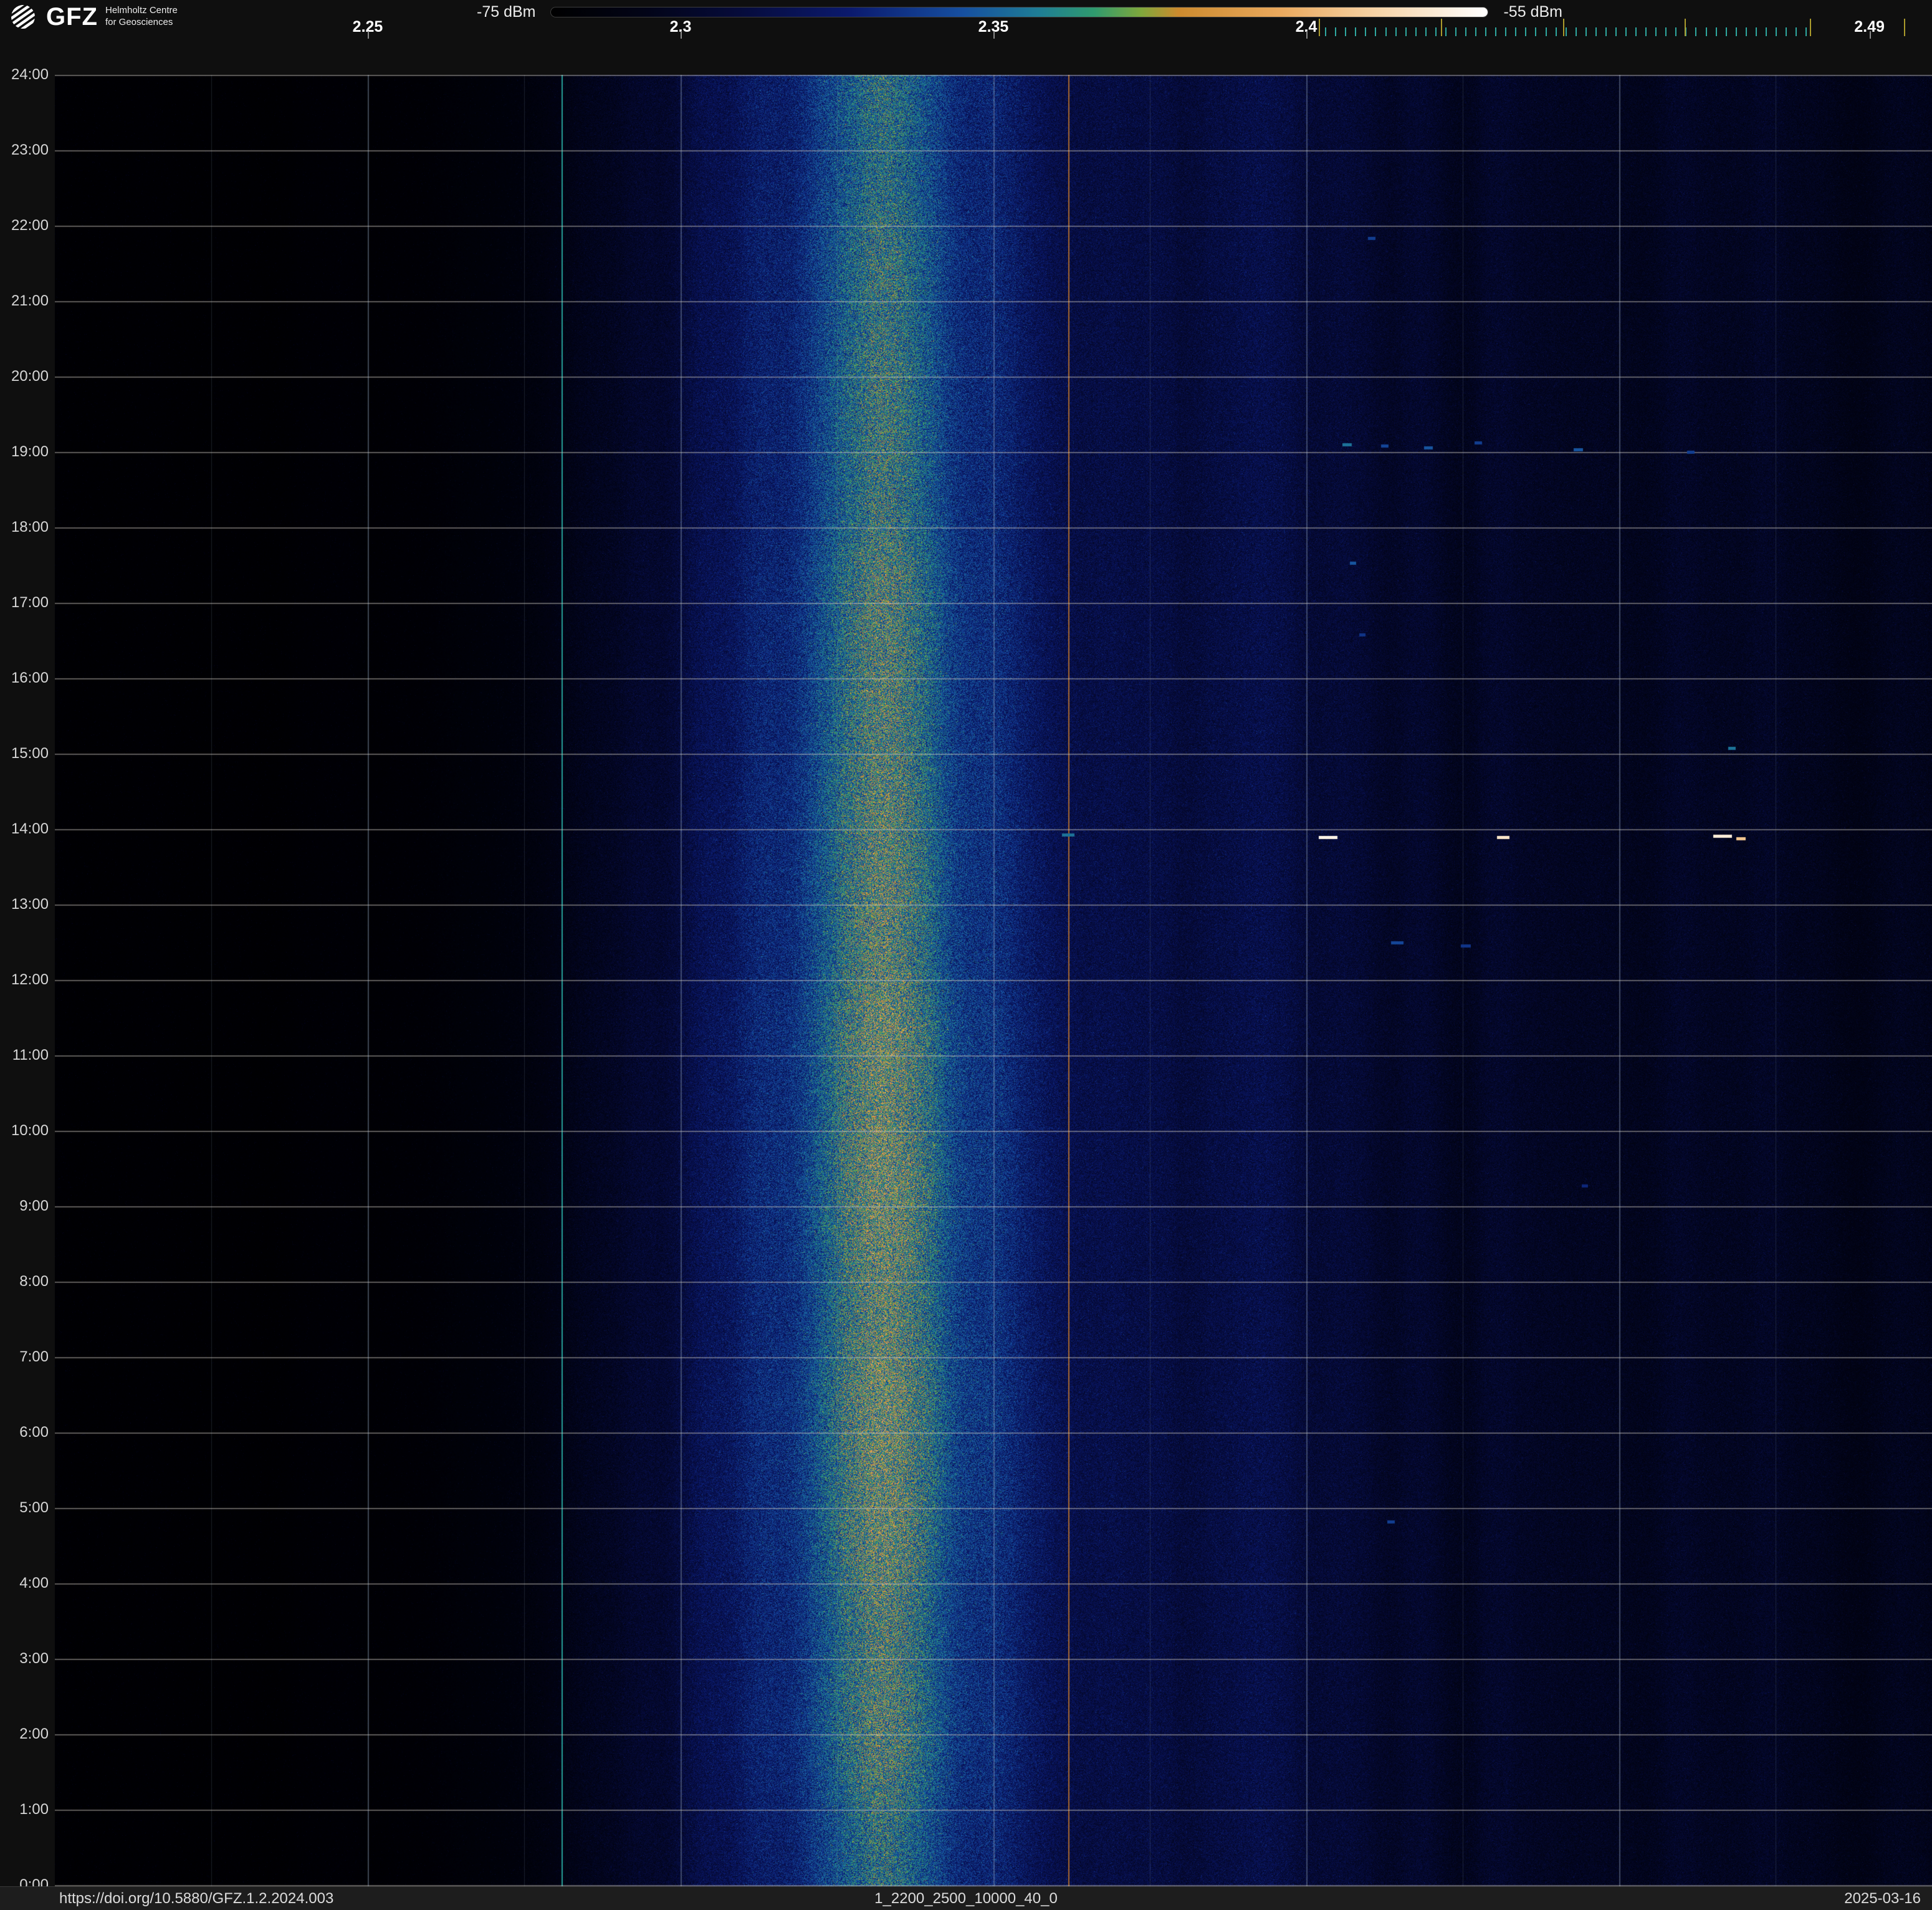 The height and width of the screenshot is (1910, 1932). What do you see at coordinates (196, 1899) in the screenshot?
I see `doi-link: https://doi.org/10.5880/GFZ.1.2.2024.003` at bounding box center [196, 1899].